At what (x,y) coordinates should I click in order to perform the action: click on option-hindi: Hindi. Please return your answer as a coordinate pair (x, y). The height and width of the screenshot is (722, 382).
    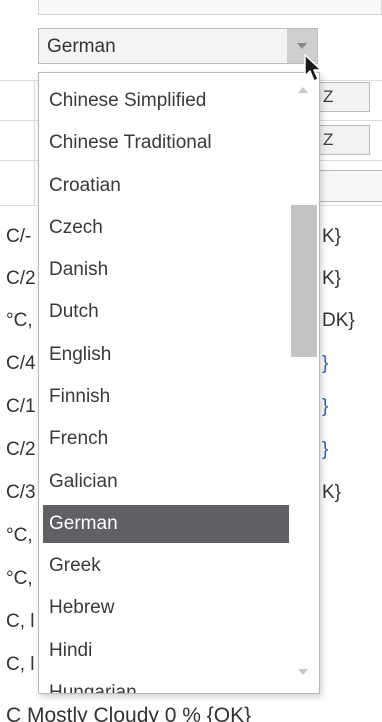
    Looking at the image, I should click on (166, 651).